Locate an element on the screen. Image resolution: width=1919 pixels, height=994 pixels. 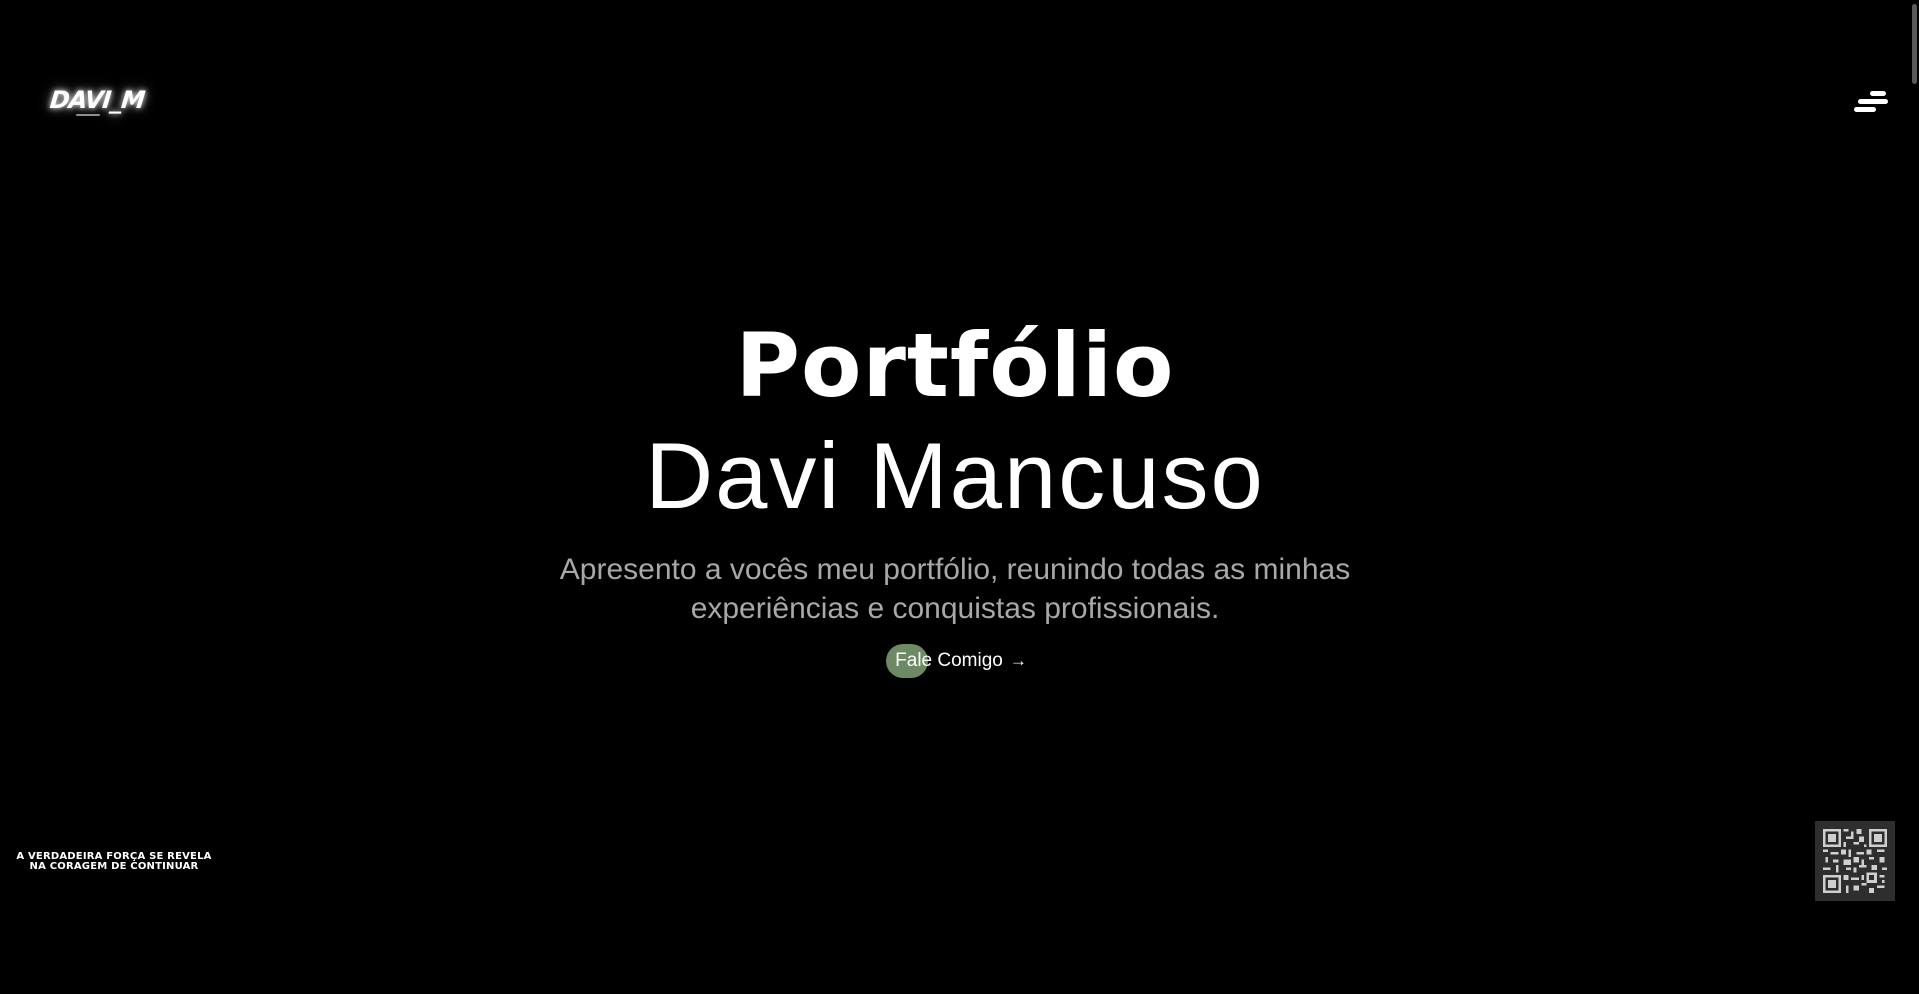
site-logo: DAVI_M is located at coordinates (97, 104).